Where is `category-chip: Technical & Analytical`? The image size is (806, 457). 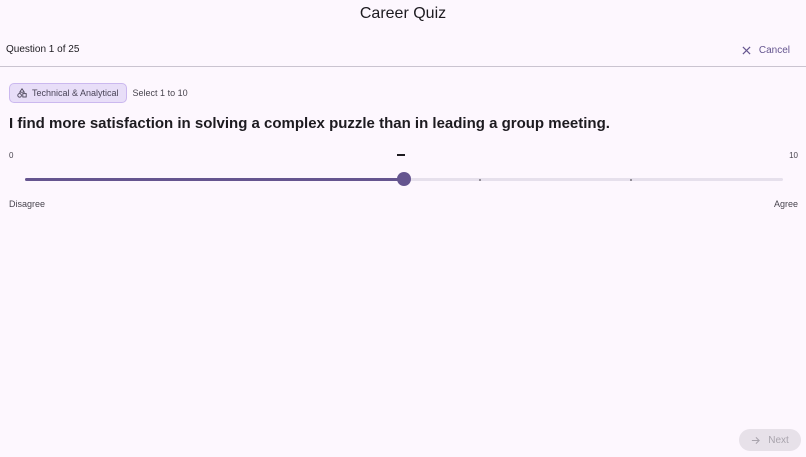
category-chip: Technical & Analytical is located at coordinates (68, 93).